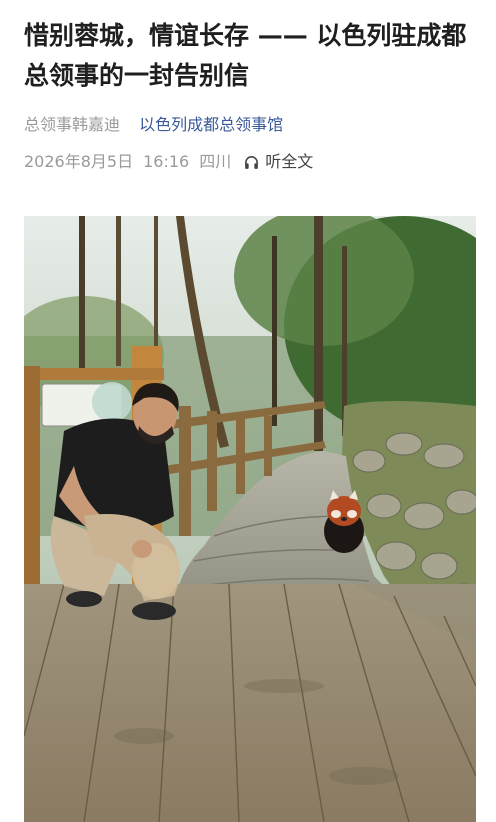 This screenshot has width=496, height=822. I want to click on headphones-icon, so click(252, 162).